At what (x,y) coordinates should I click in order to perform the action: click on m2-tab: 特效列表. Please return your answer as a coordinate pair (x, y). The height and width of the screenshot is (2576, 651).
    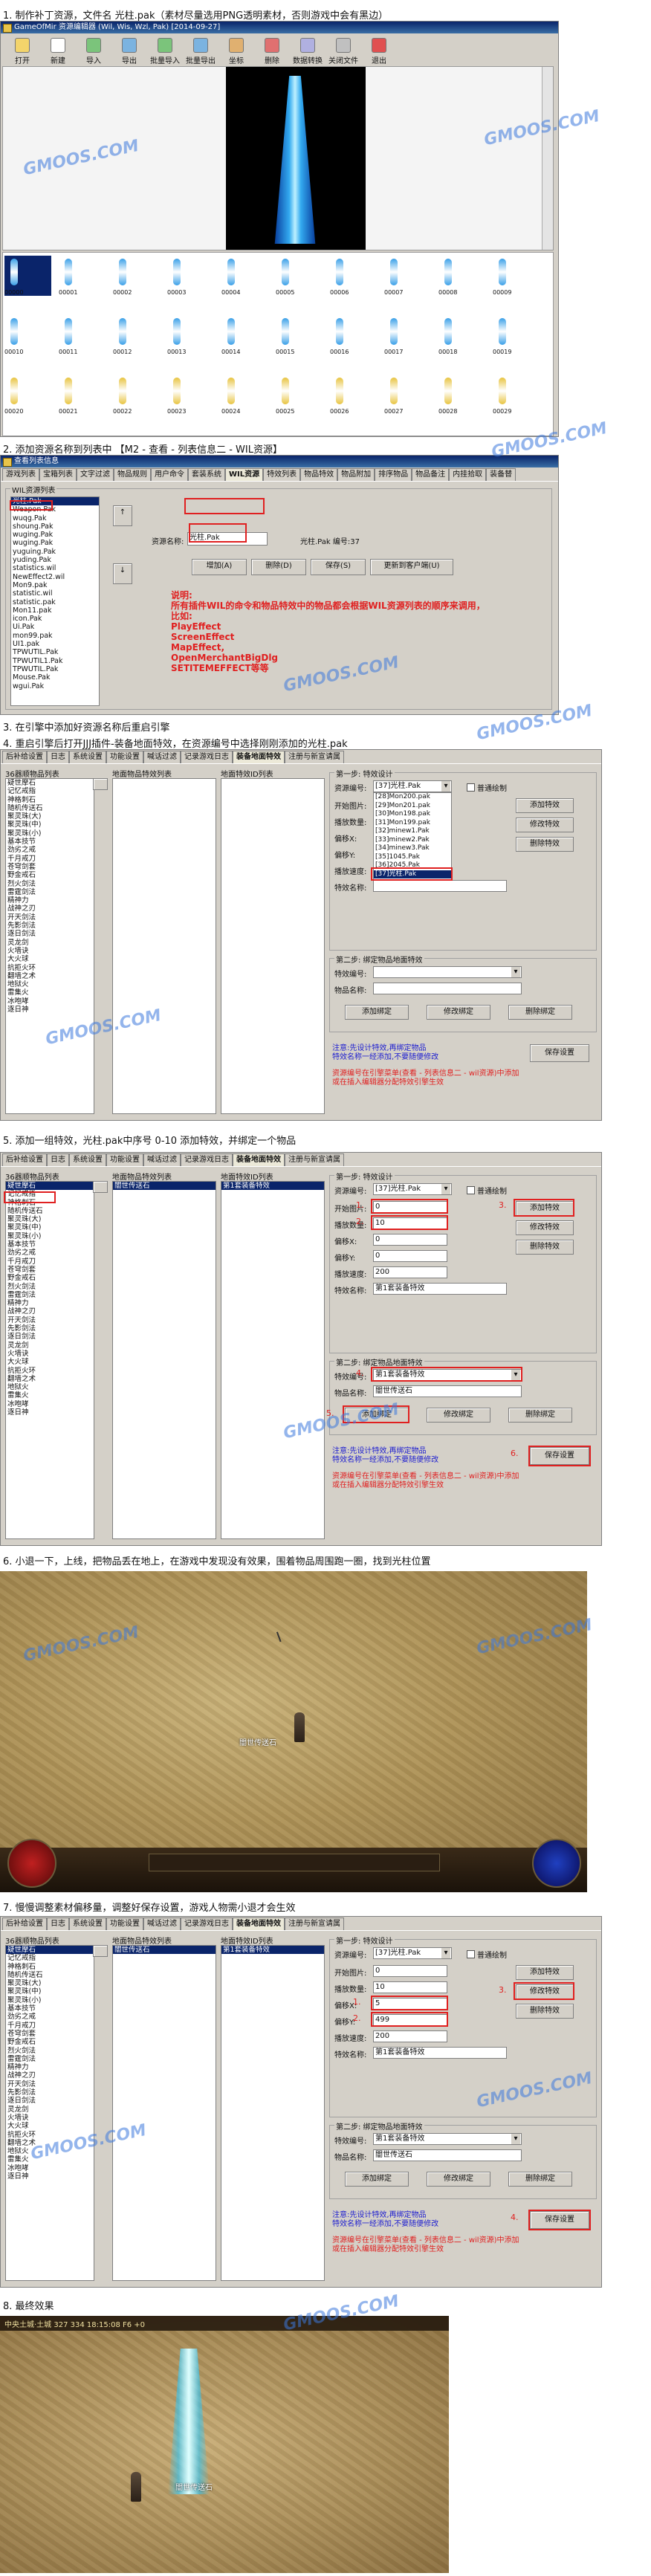
    Looking at the image, I should click on (282, 475).